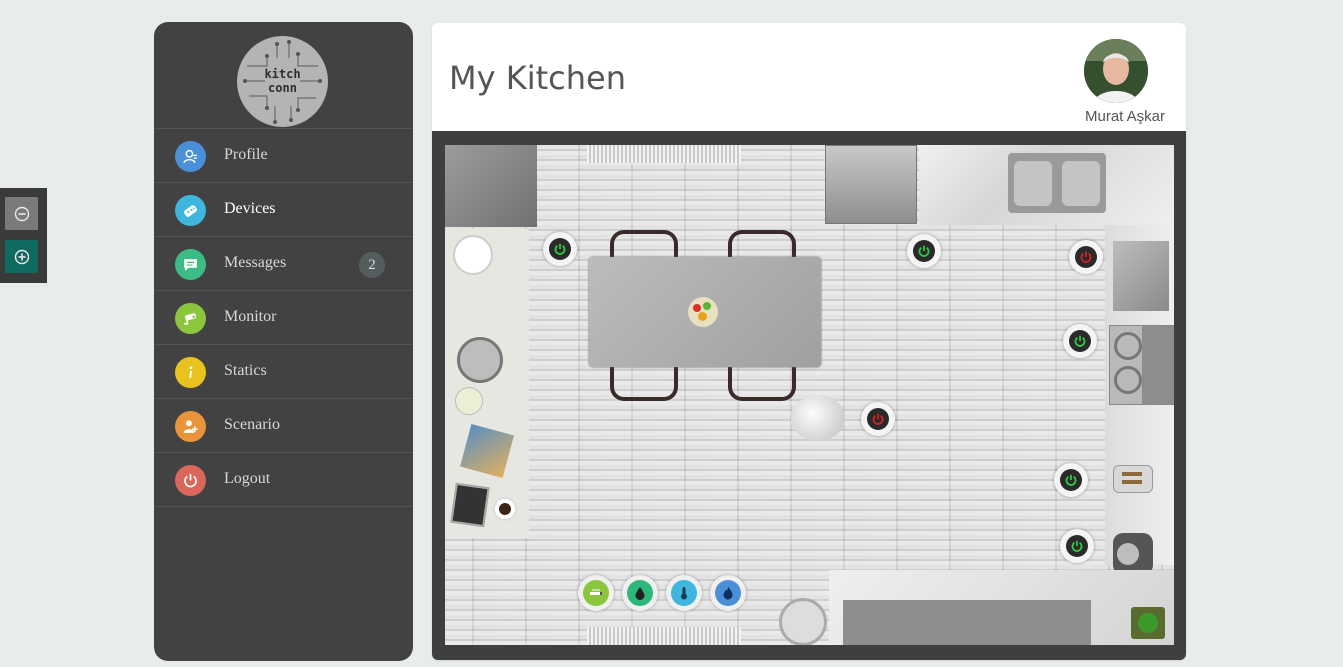 Image resolution: width=1343 pixels, height=667 pixels. I want to click on minus-circle-icon, so click(21, 213).